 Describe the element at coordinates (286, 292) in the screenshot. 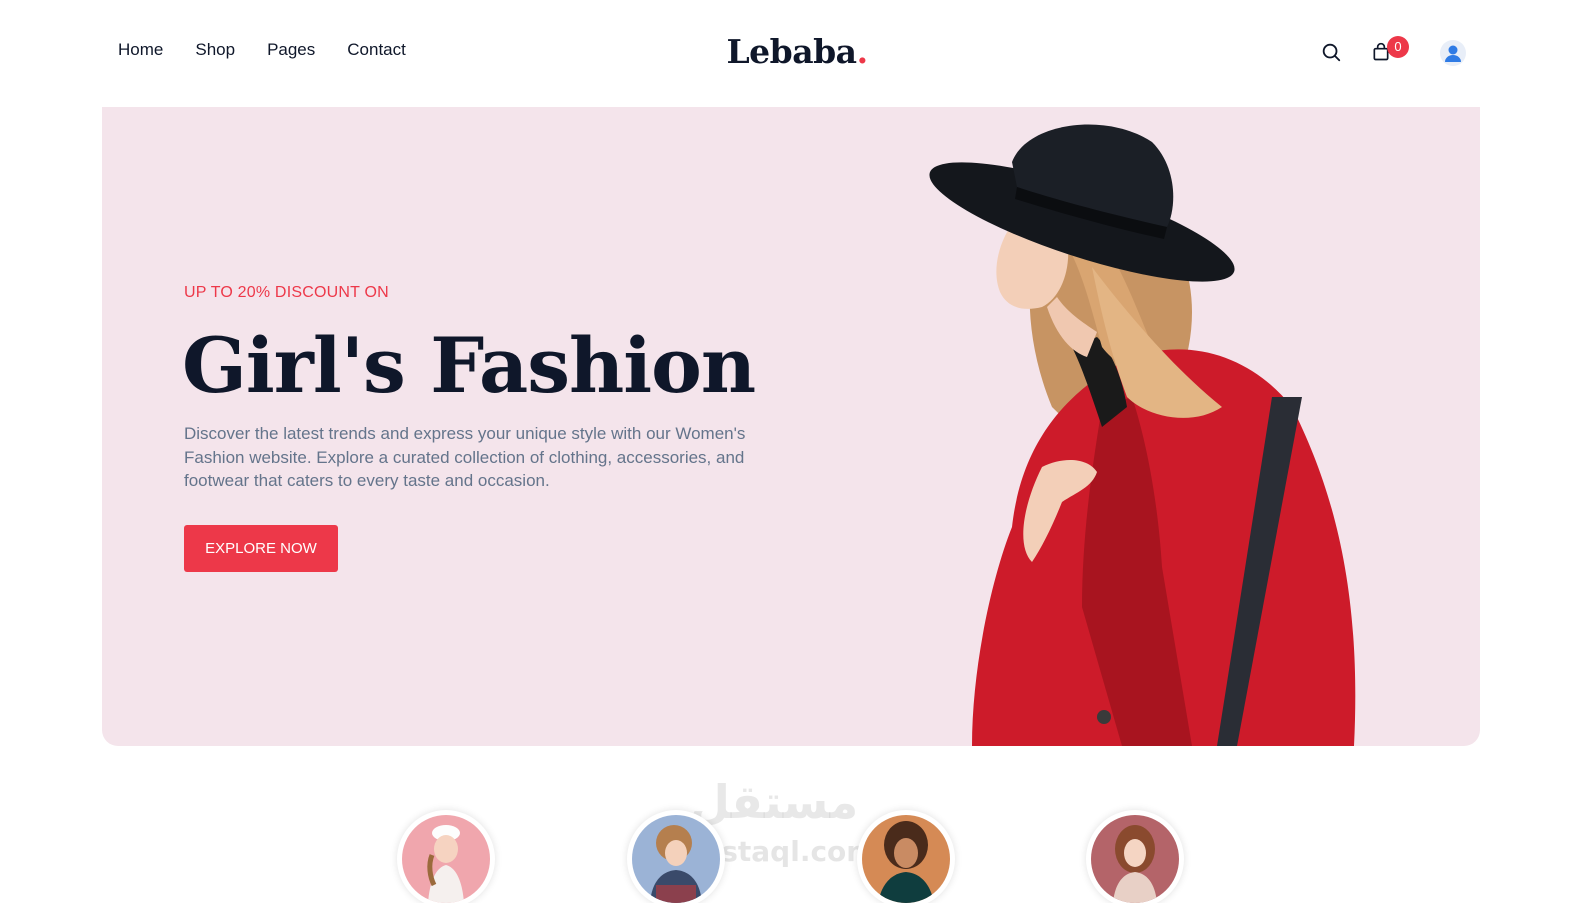

I see `hero-subtitle: UP TO 20% DISCOUNT ON` at that location.